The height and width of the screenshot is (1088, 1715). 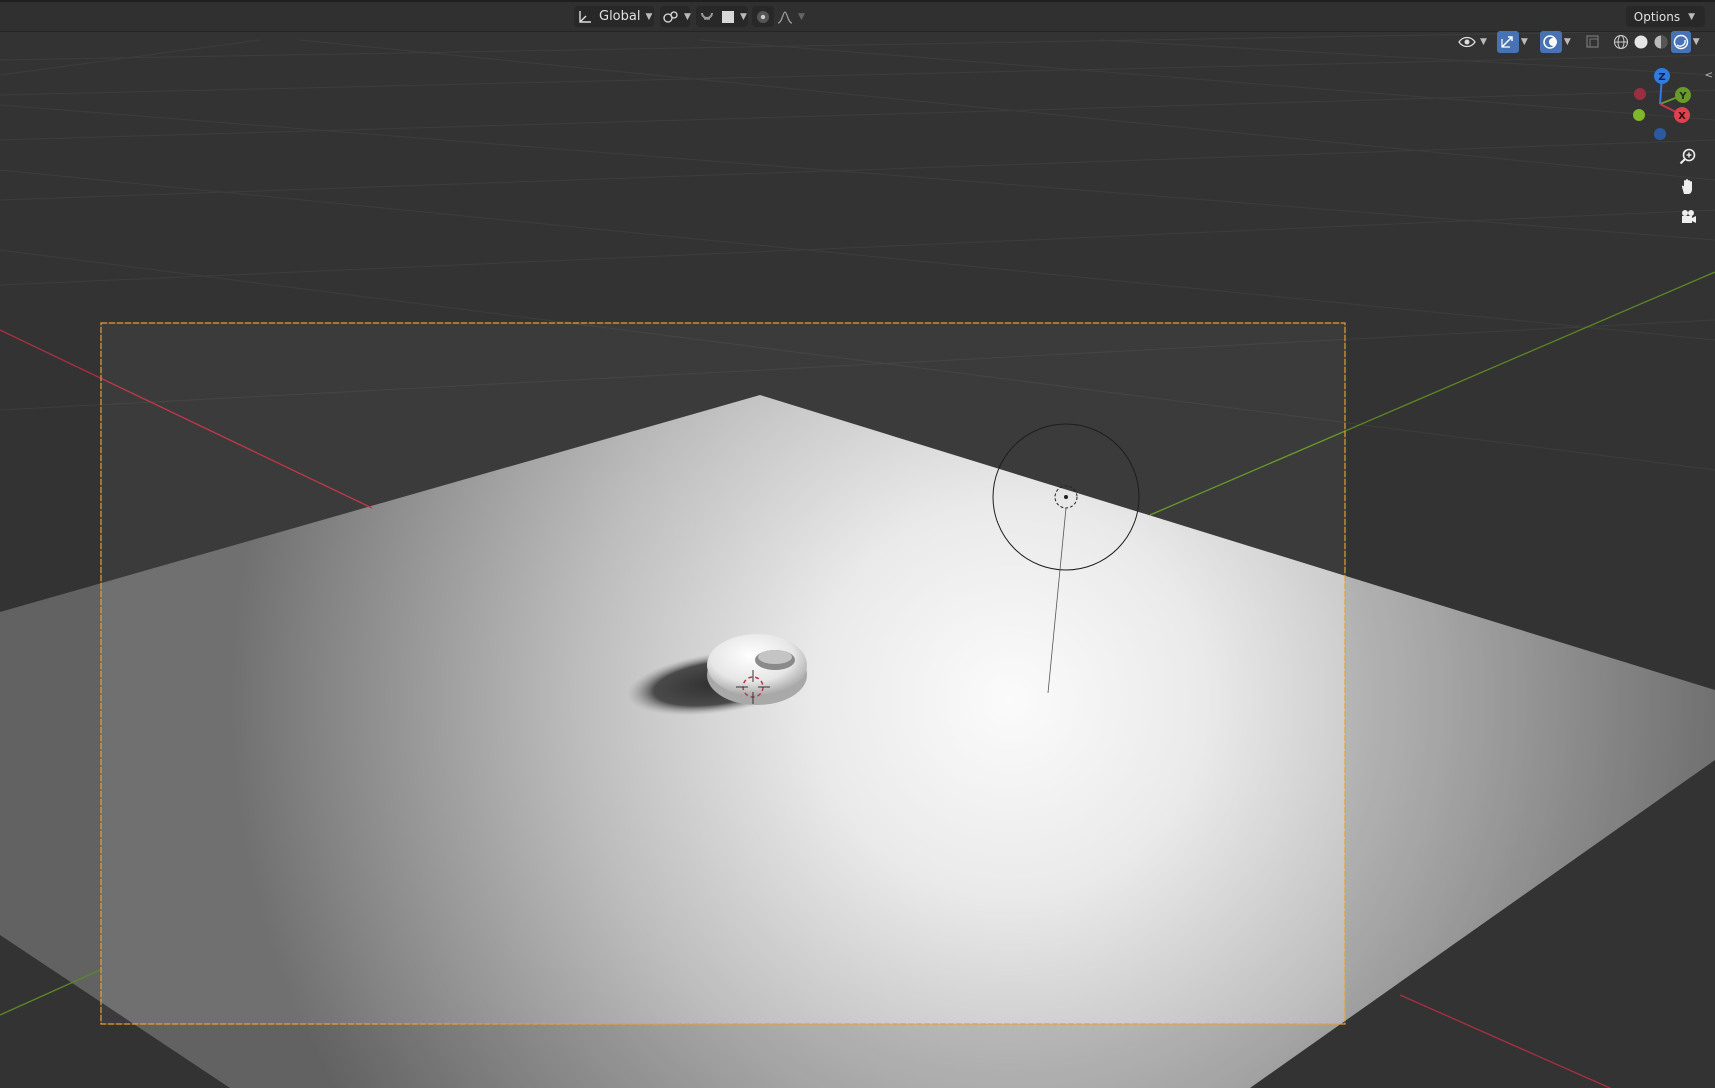 I want to click on pan-button, so click(x=1688, y=189).